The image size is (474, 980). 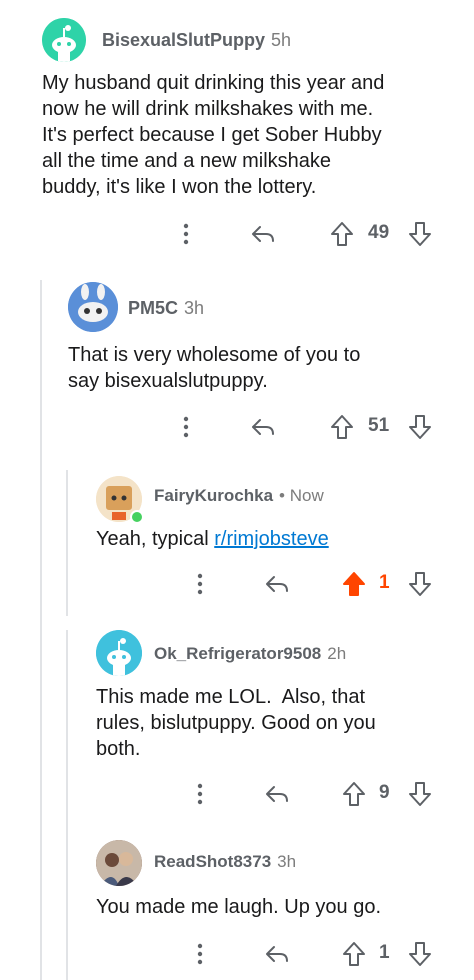 I want to click on author-name: PM5C, so click(x=153, y=308).